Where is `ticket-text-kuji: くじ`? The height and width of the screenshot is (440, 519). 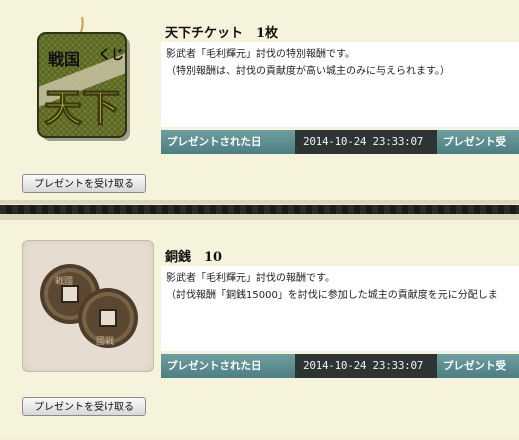
ticket-text-kuji: くじ is located at coordinates (111, 55).